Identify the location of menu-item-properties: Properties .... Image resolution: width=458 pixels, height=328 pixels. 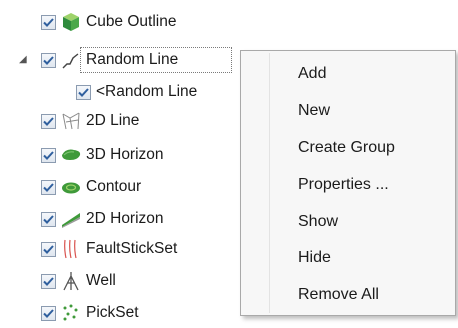
(343, 185).